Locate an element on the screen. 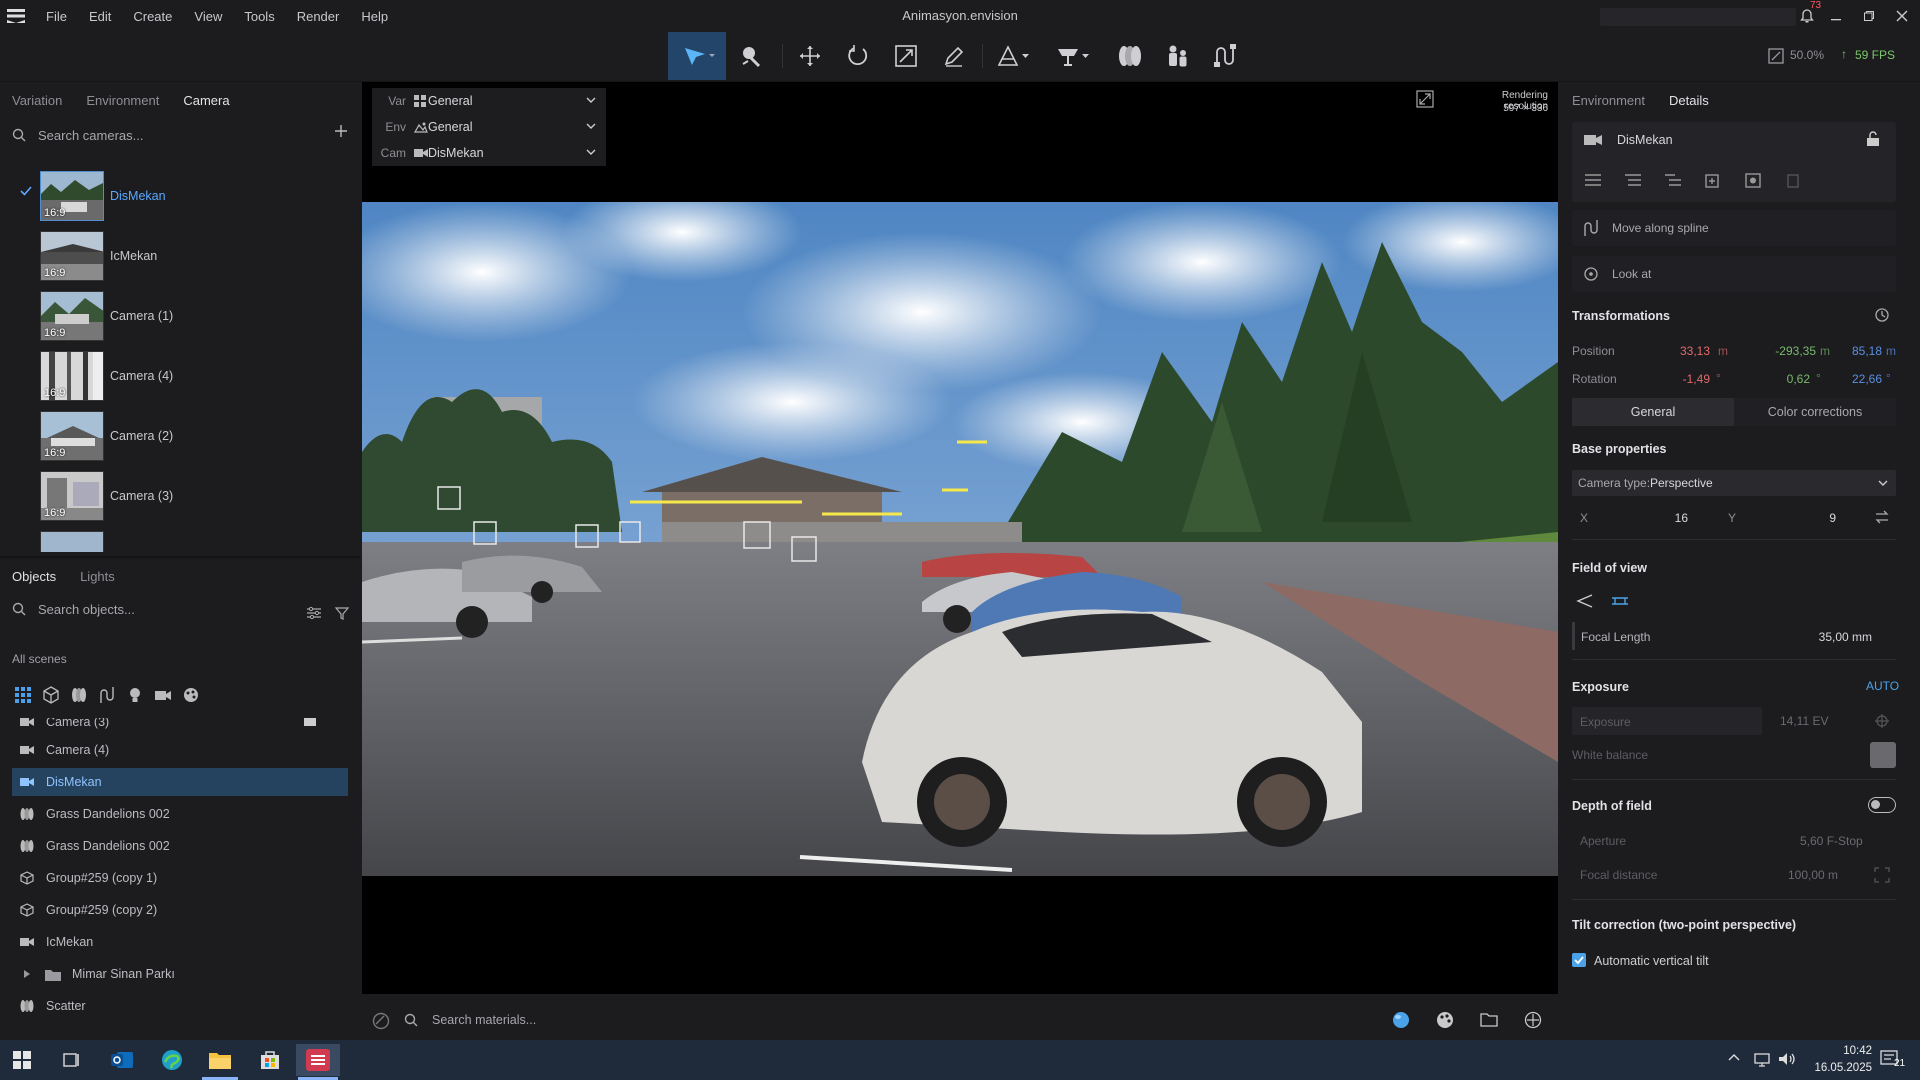 Image resolution: width=1920 pixels, height=1080 pixels. app-logo-icon is located at coordinates (16, 16).